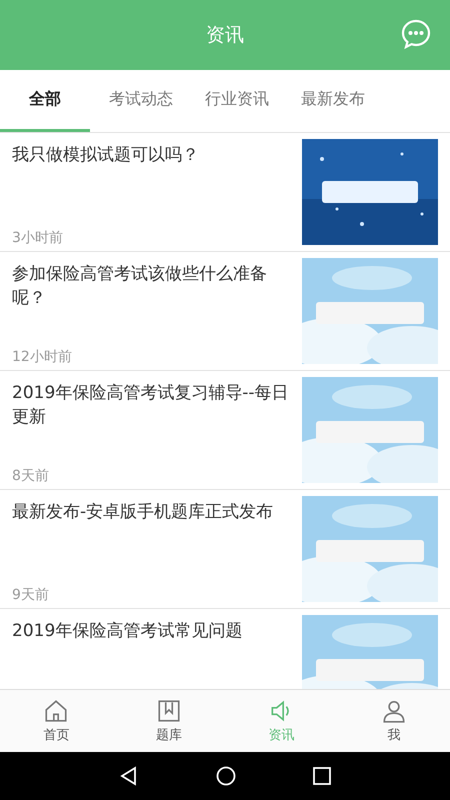 Image resolution: width=450 pixels, height=800 pixels. I want to click on nav-tab: 题库, so click(168, 721).